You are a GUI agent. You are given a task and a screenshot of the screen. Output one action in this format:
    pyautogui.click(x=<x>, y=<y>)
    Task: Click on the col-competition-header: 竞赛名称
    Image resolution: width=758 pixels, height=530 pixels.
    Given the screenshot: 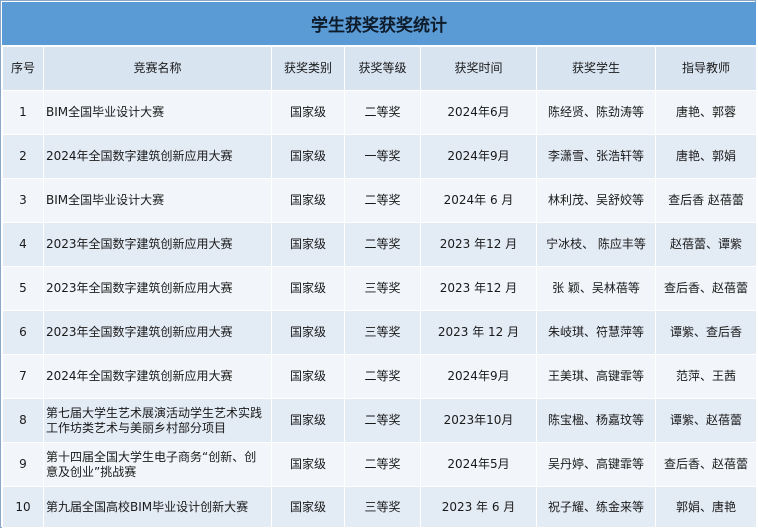 What is the action you would take?
    pyautogui.click(x=157, y=68)
    